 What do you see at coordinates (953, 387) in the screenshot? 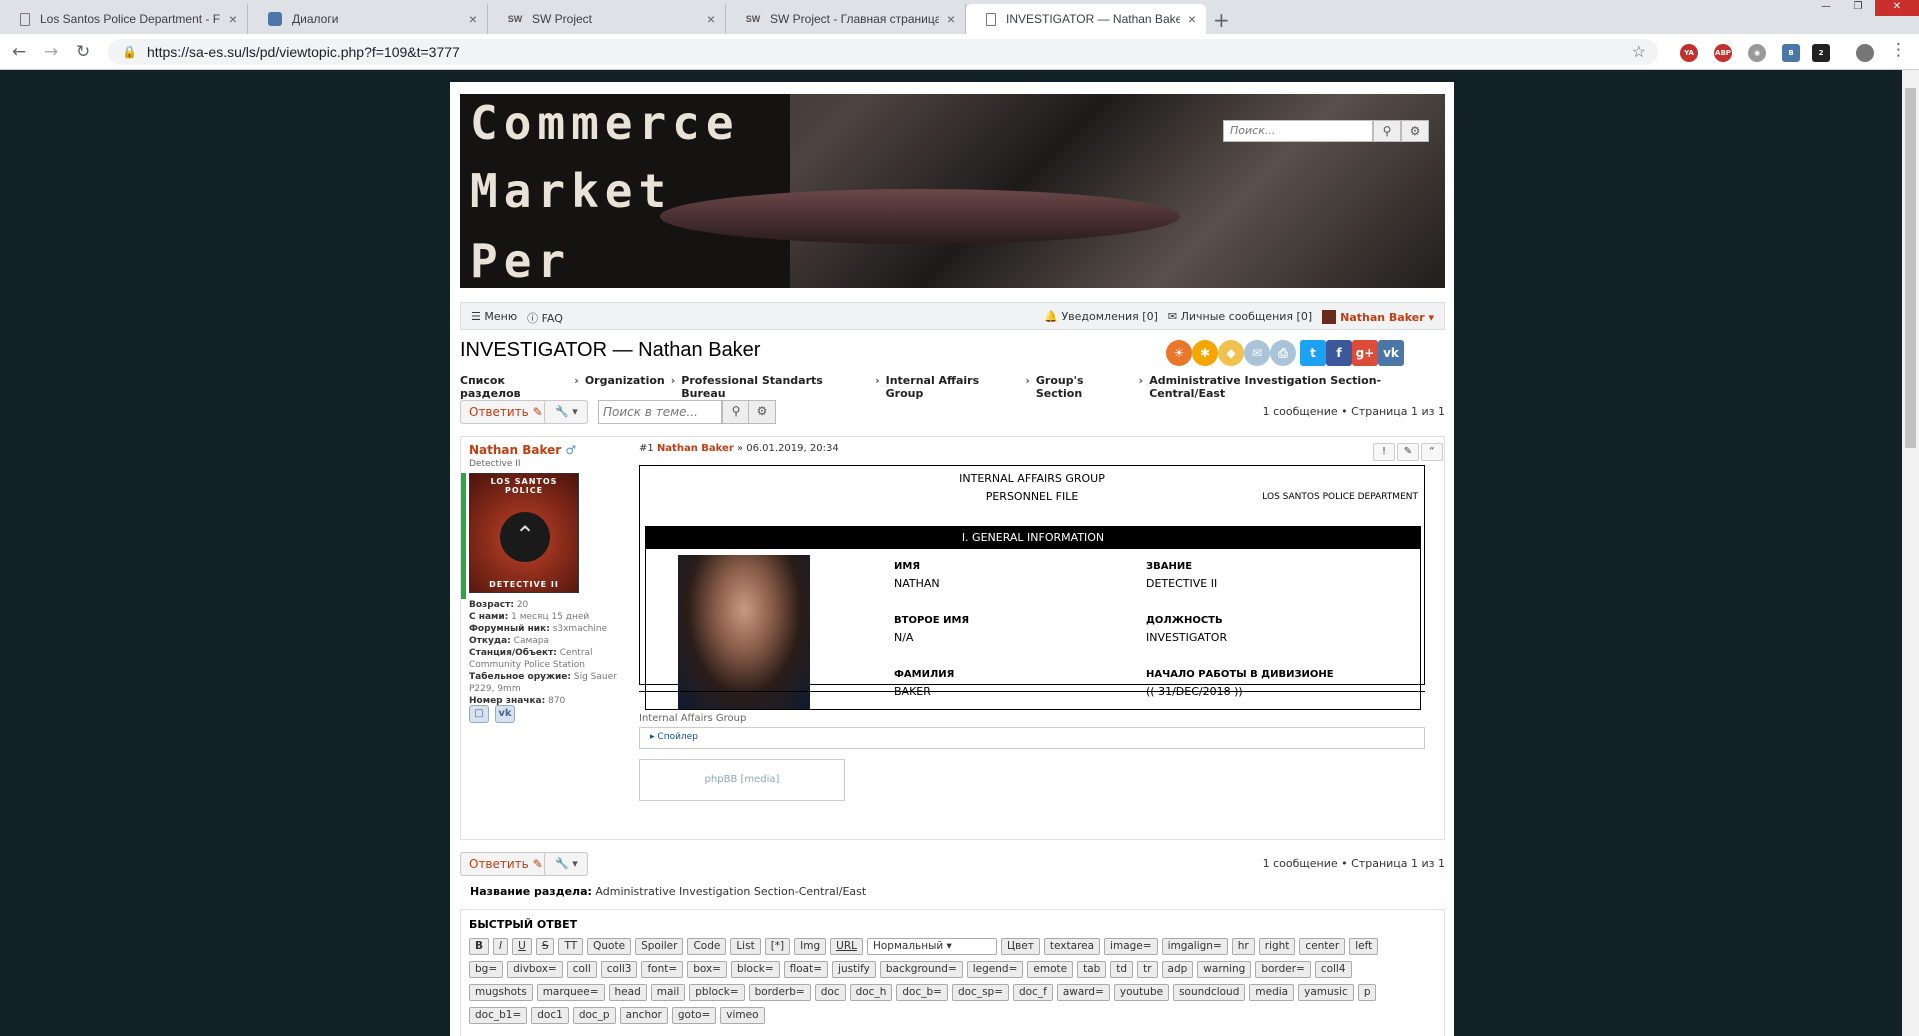
I see `breadcrumb-item: Internal Affairs Group` at bounding box center [953, 387].